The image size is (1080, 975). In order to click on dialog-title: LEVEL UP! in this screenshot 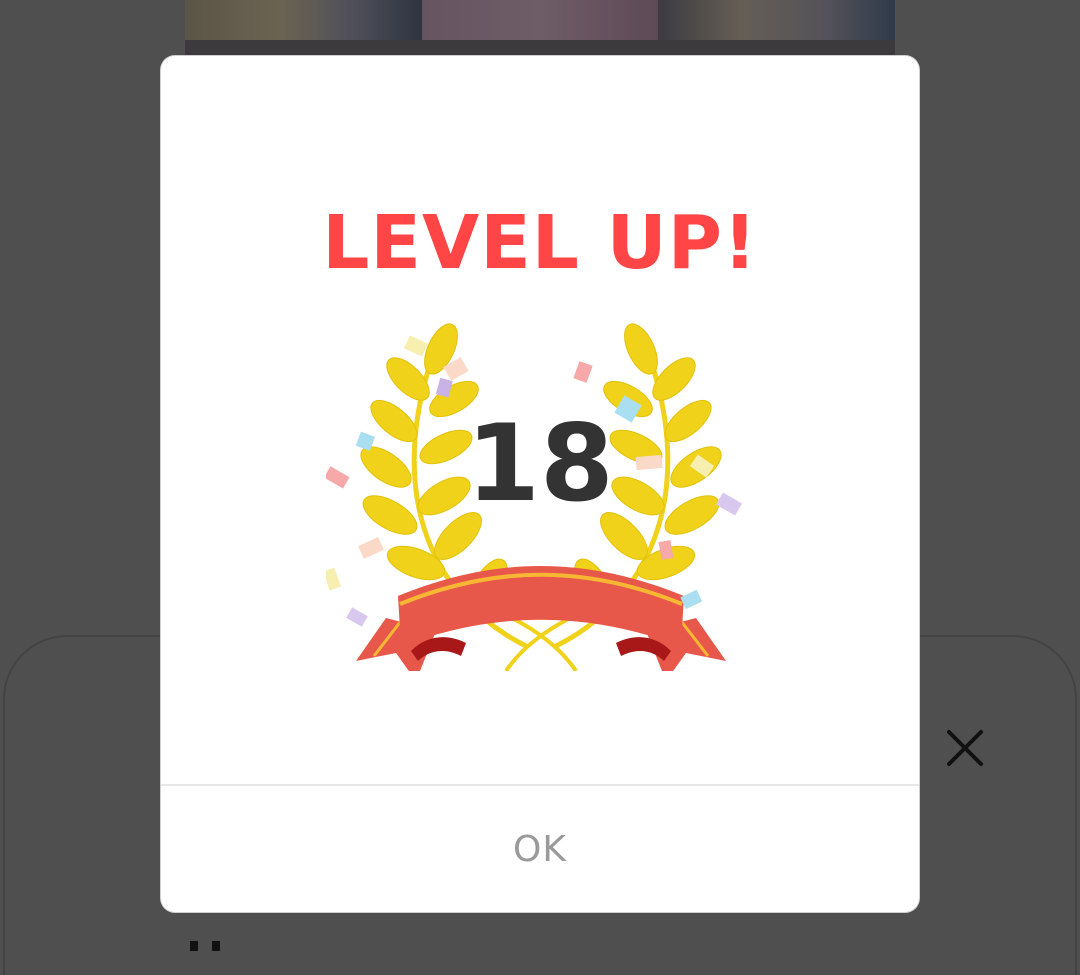, I will do `click(540, 243)`.